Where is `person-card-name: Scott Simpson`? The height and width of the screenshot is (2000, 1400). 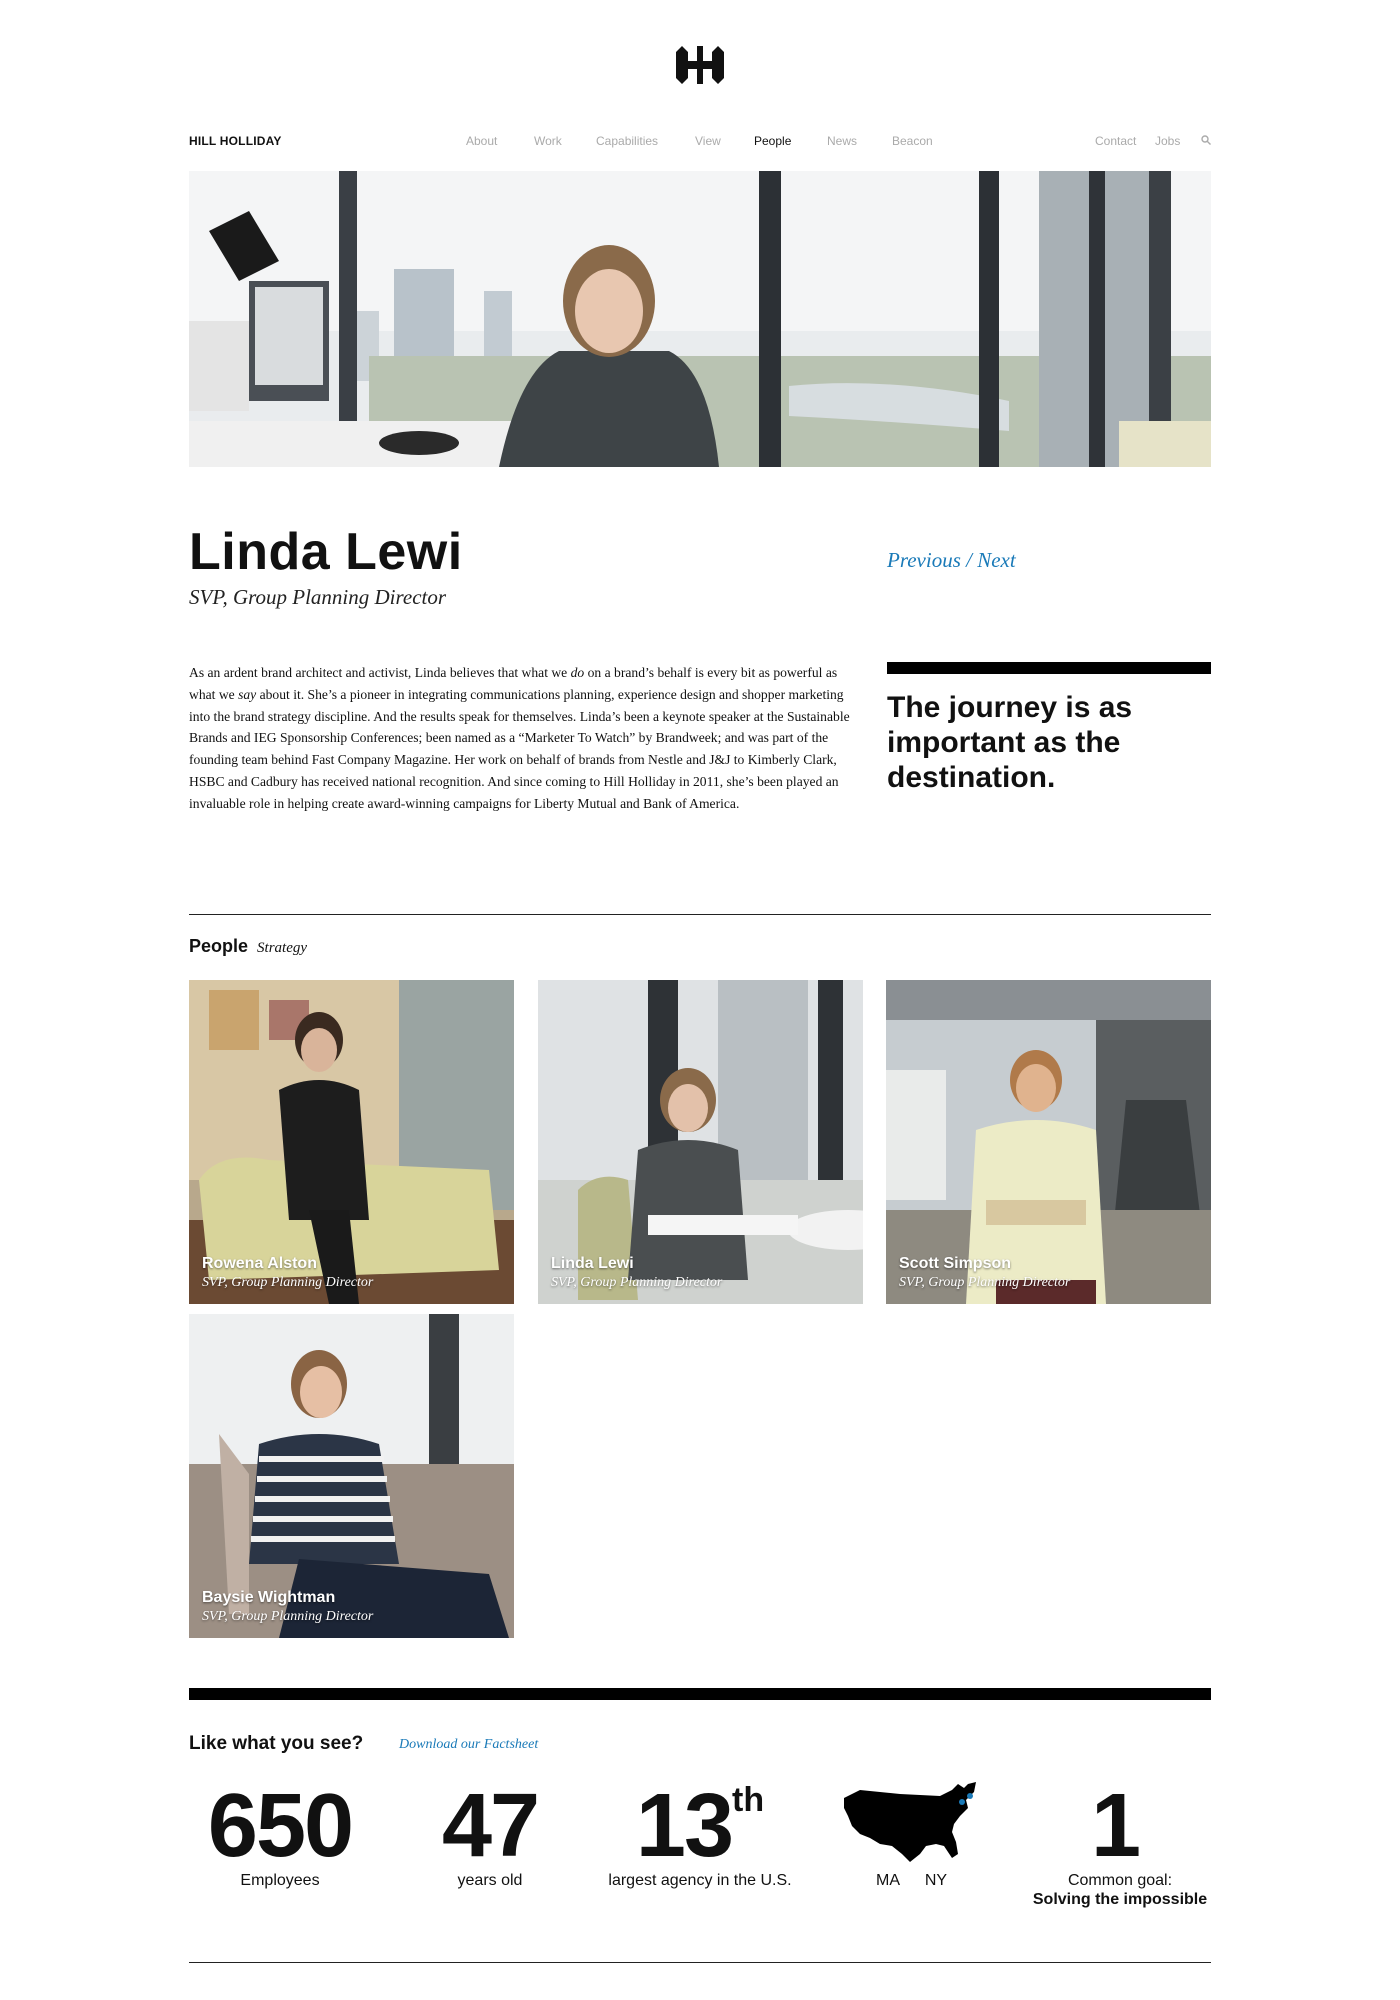
person-card-name: Scott Simpson is located at coordinates (955, 1263).